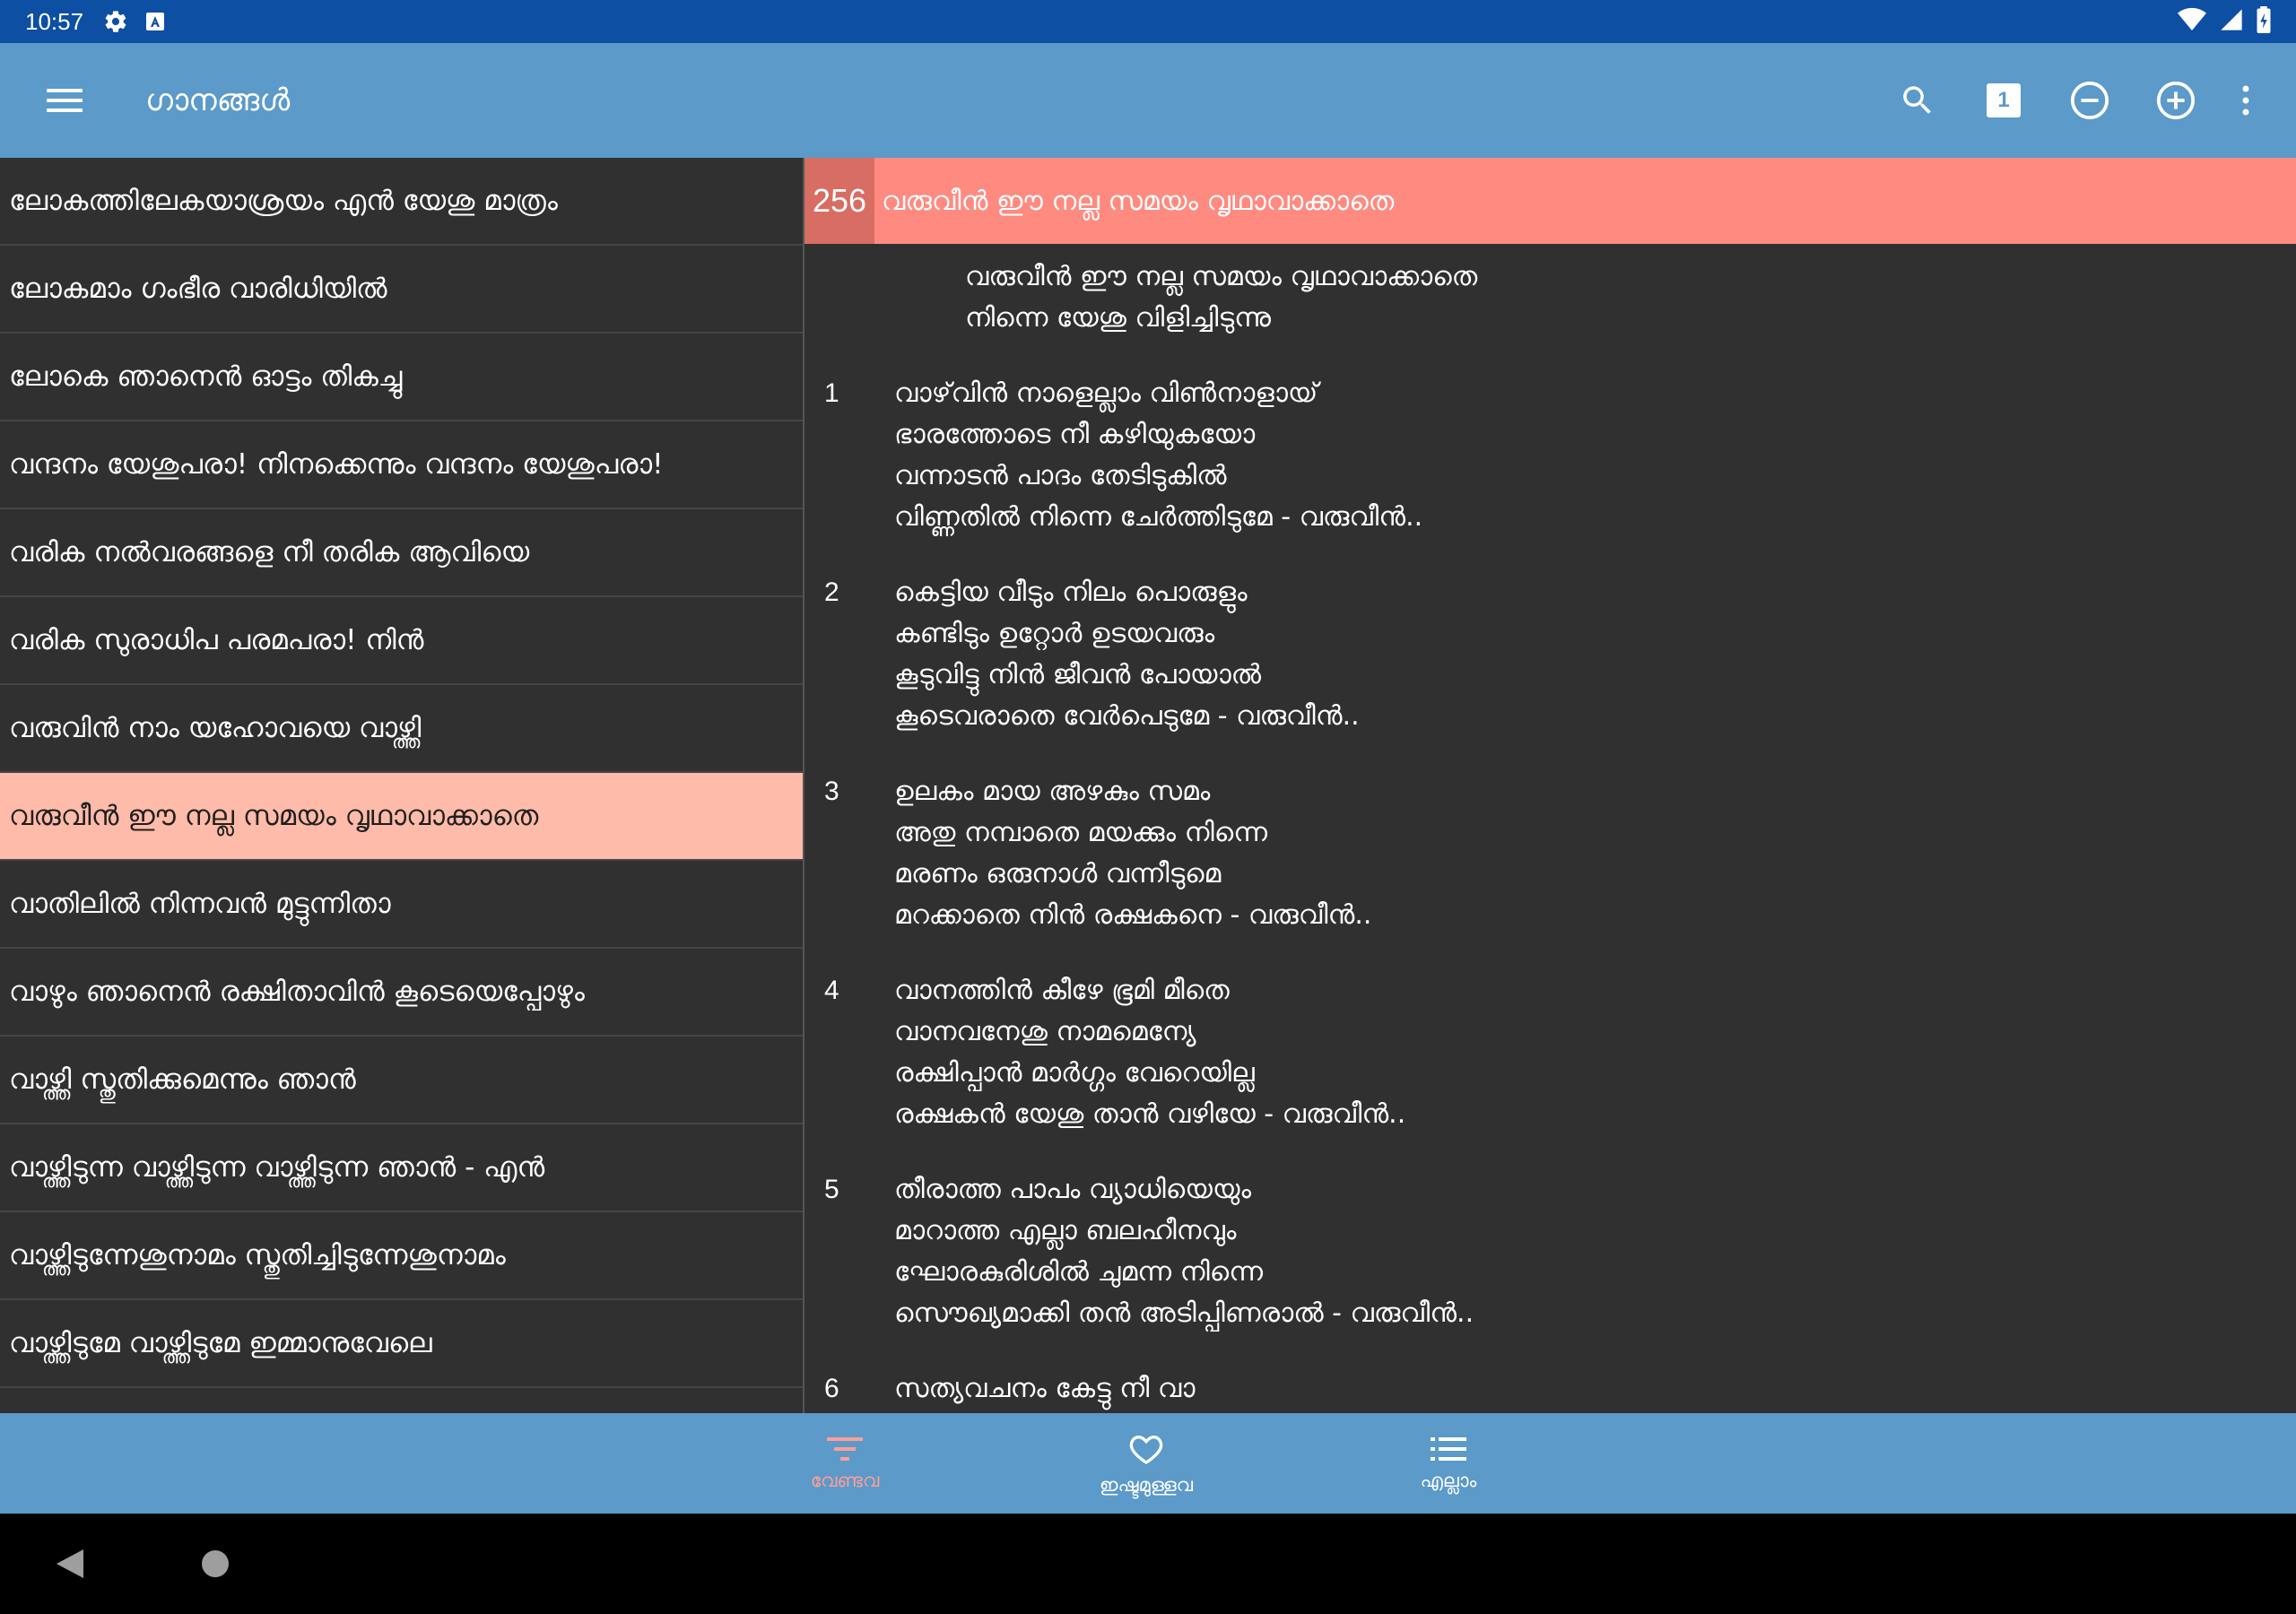 The width and height of the screenshot is (2296, 1614). I want to click on list-item: വരിക സുരാധിപ പരമപരാ! നിൻ, so click(401, 641).